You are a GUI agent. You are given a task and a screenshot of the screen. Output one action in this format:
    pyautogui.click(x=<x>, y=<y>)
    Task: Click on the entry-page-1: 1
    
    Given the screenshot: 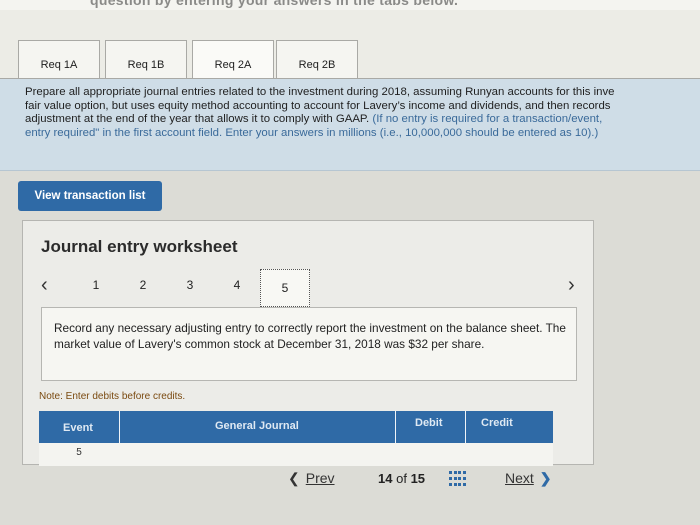 What is the action you would take?
    pyautogui.click(x=96, y=285)
    